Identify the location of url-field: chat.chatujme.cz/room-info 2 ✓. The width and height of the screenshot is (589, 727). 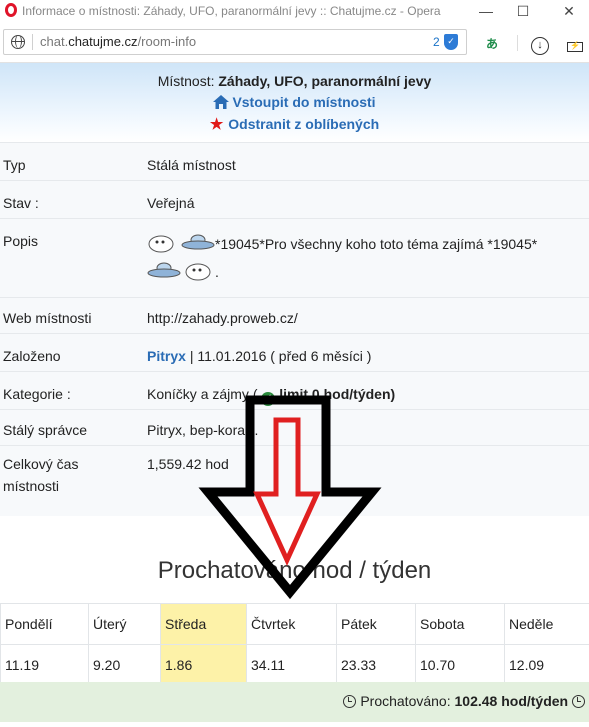
(235, 42).